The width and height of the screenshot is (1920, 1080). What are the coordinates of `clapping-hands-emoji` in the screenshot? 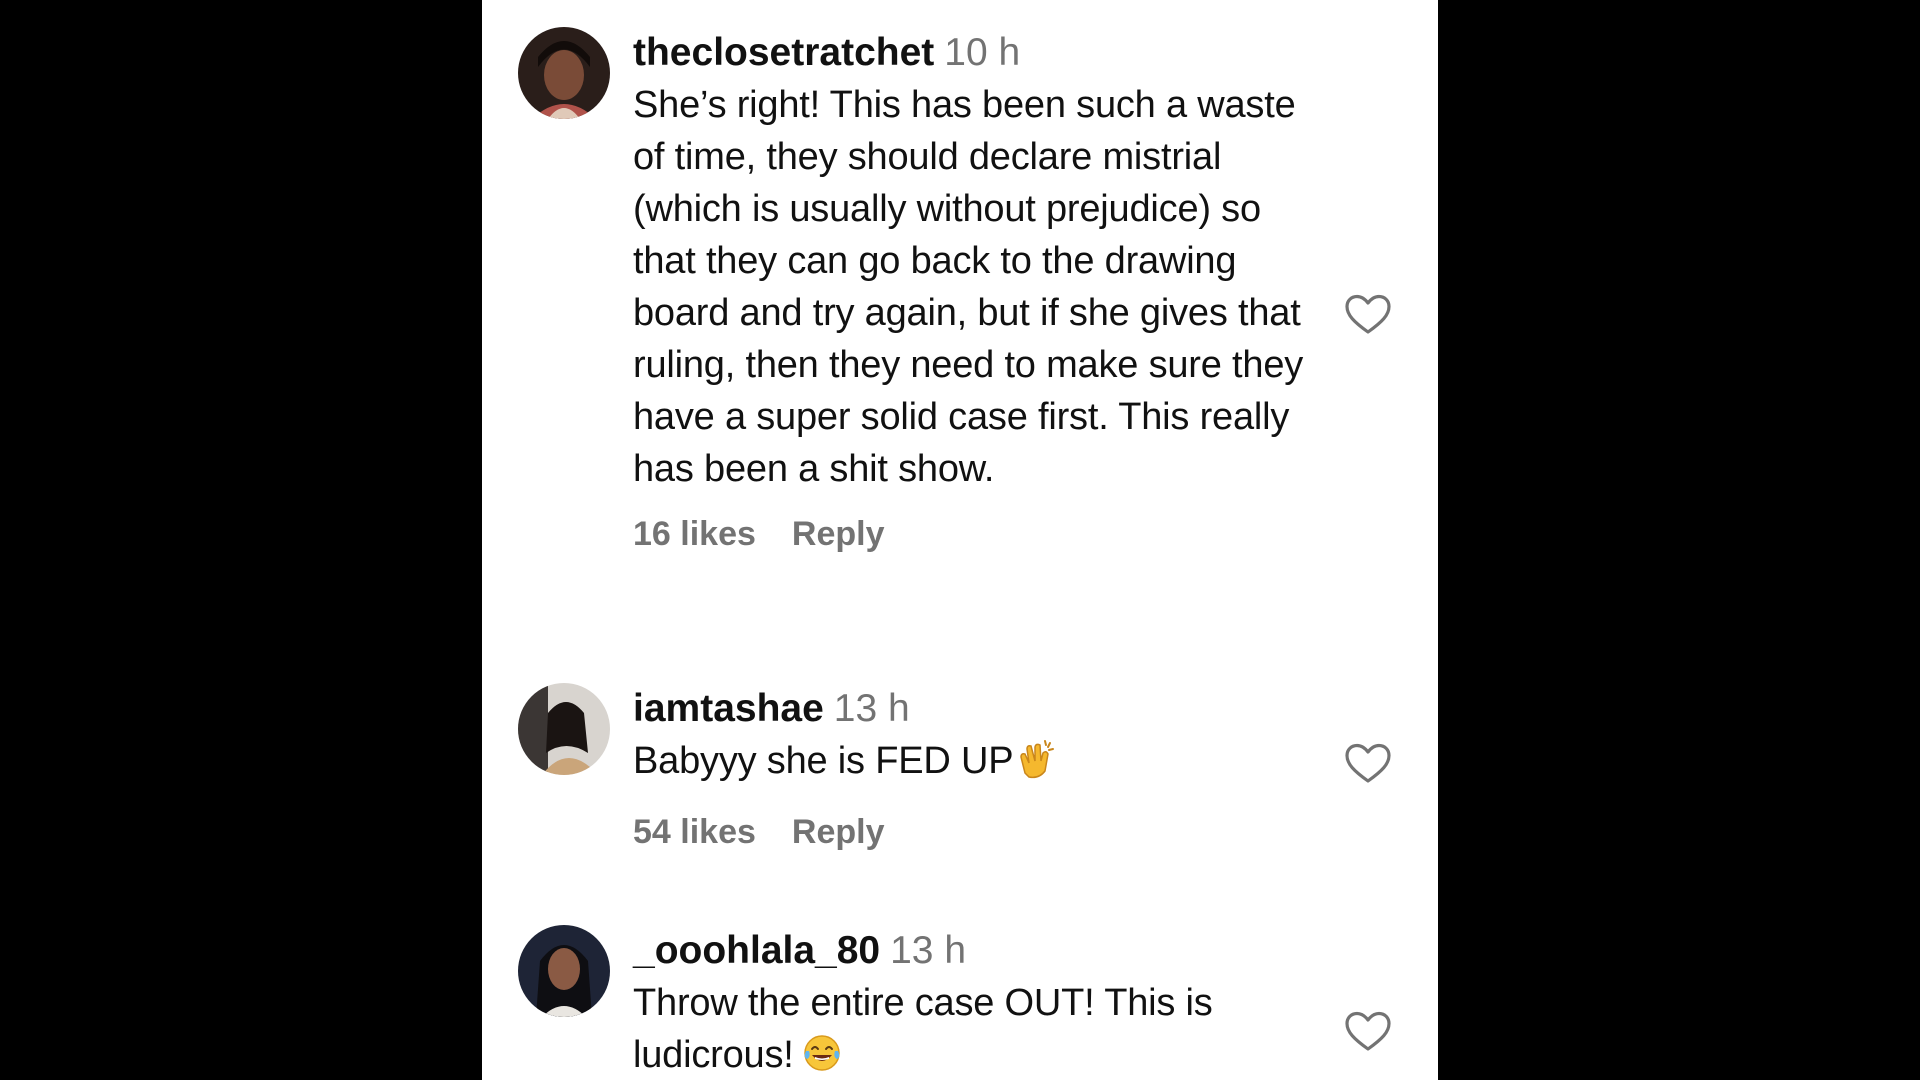 It's located at (1035, 766).